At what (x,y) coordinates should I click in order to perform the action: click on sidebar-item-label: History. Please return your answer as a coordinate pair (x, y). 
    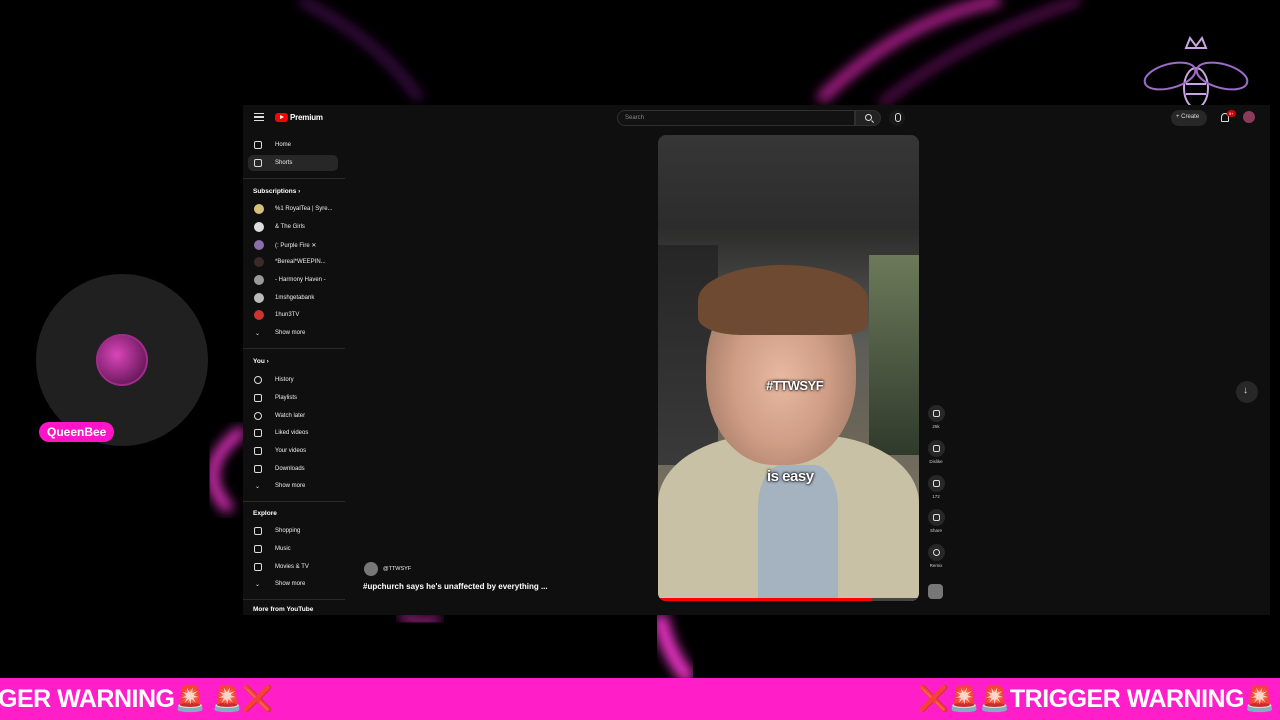
    Looking at the image, I should click on (284, 380).